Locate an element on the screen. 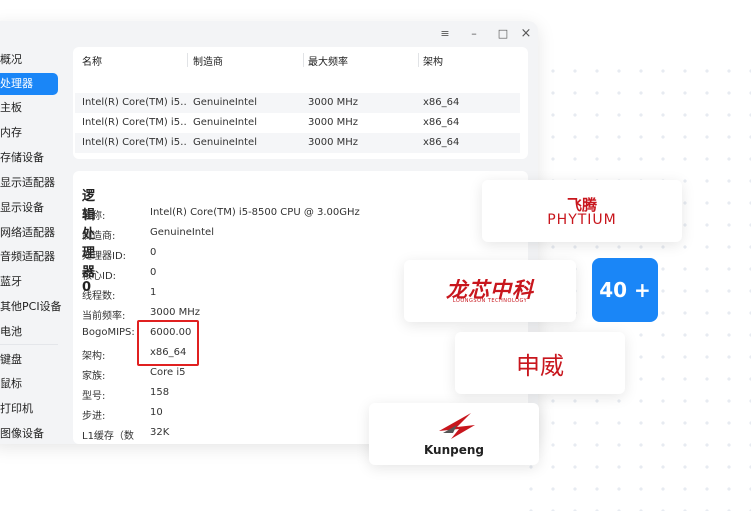 Image resolution: width=751 pixels, height=511 pixels. sunway-logo-card: 申威 is located at coordinates (540, 363).